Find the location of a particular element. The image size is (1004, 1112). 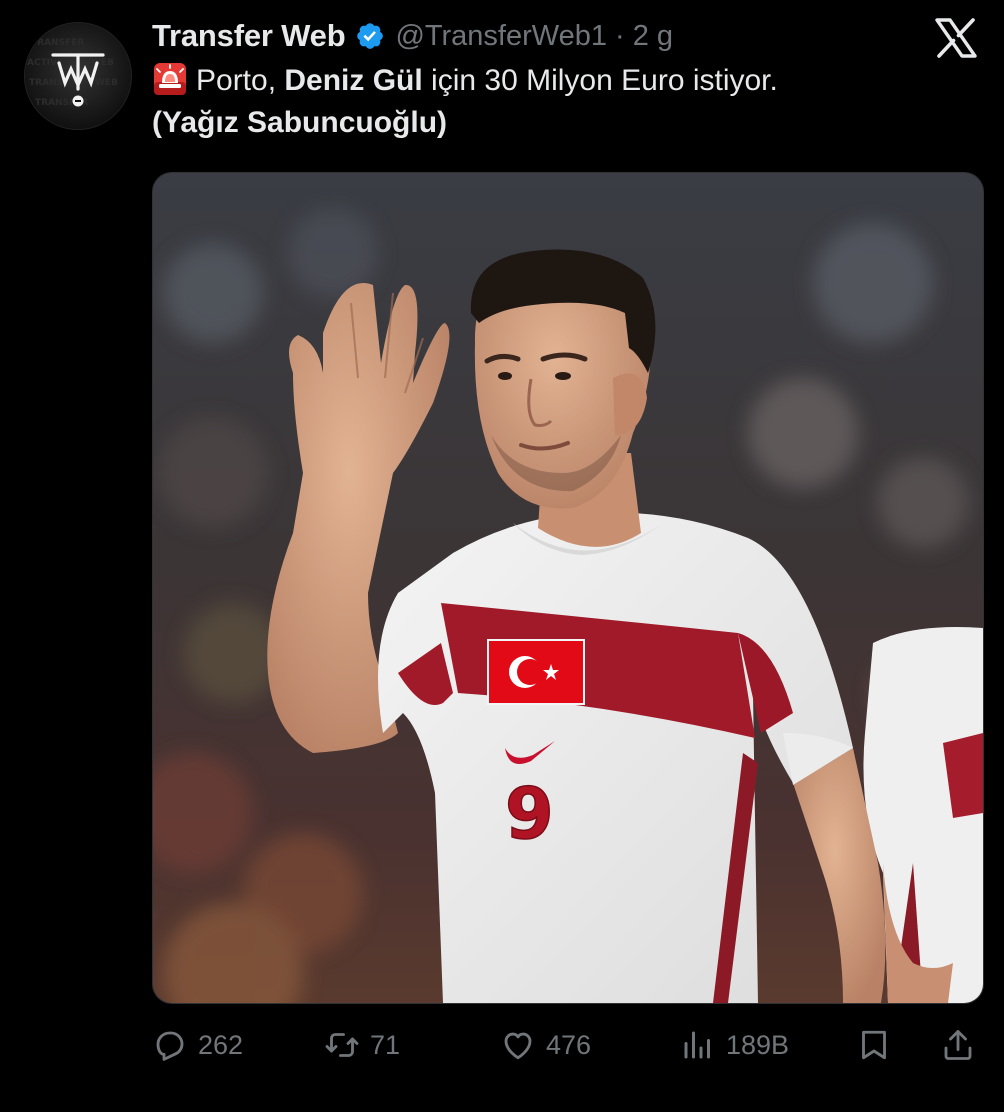

tweet-text-part-1: Porto, is located at coordinates (240, 80).